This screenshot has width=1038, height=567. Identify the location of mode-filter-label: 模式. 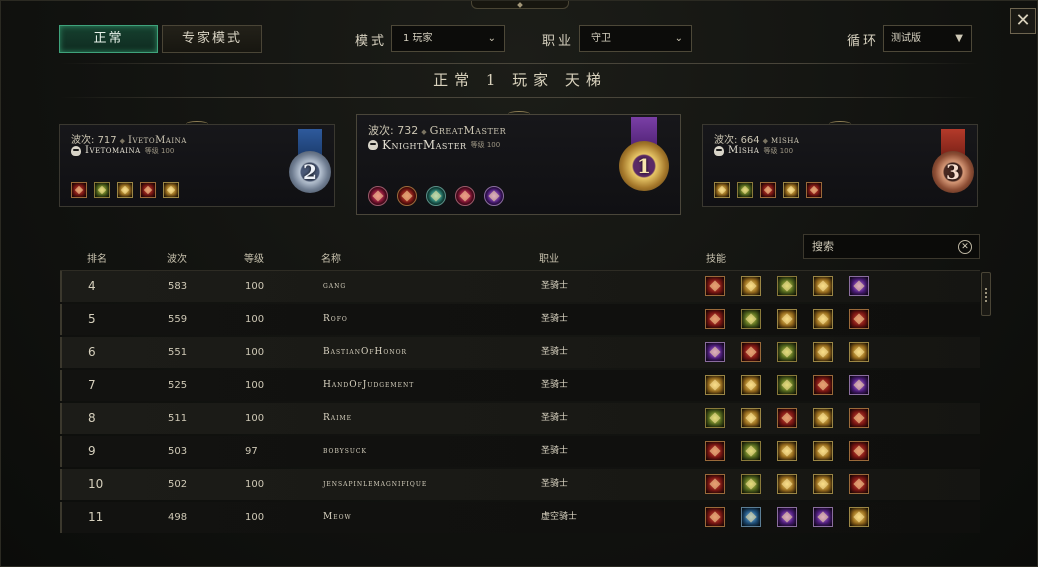
(371, 41).